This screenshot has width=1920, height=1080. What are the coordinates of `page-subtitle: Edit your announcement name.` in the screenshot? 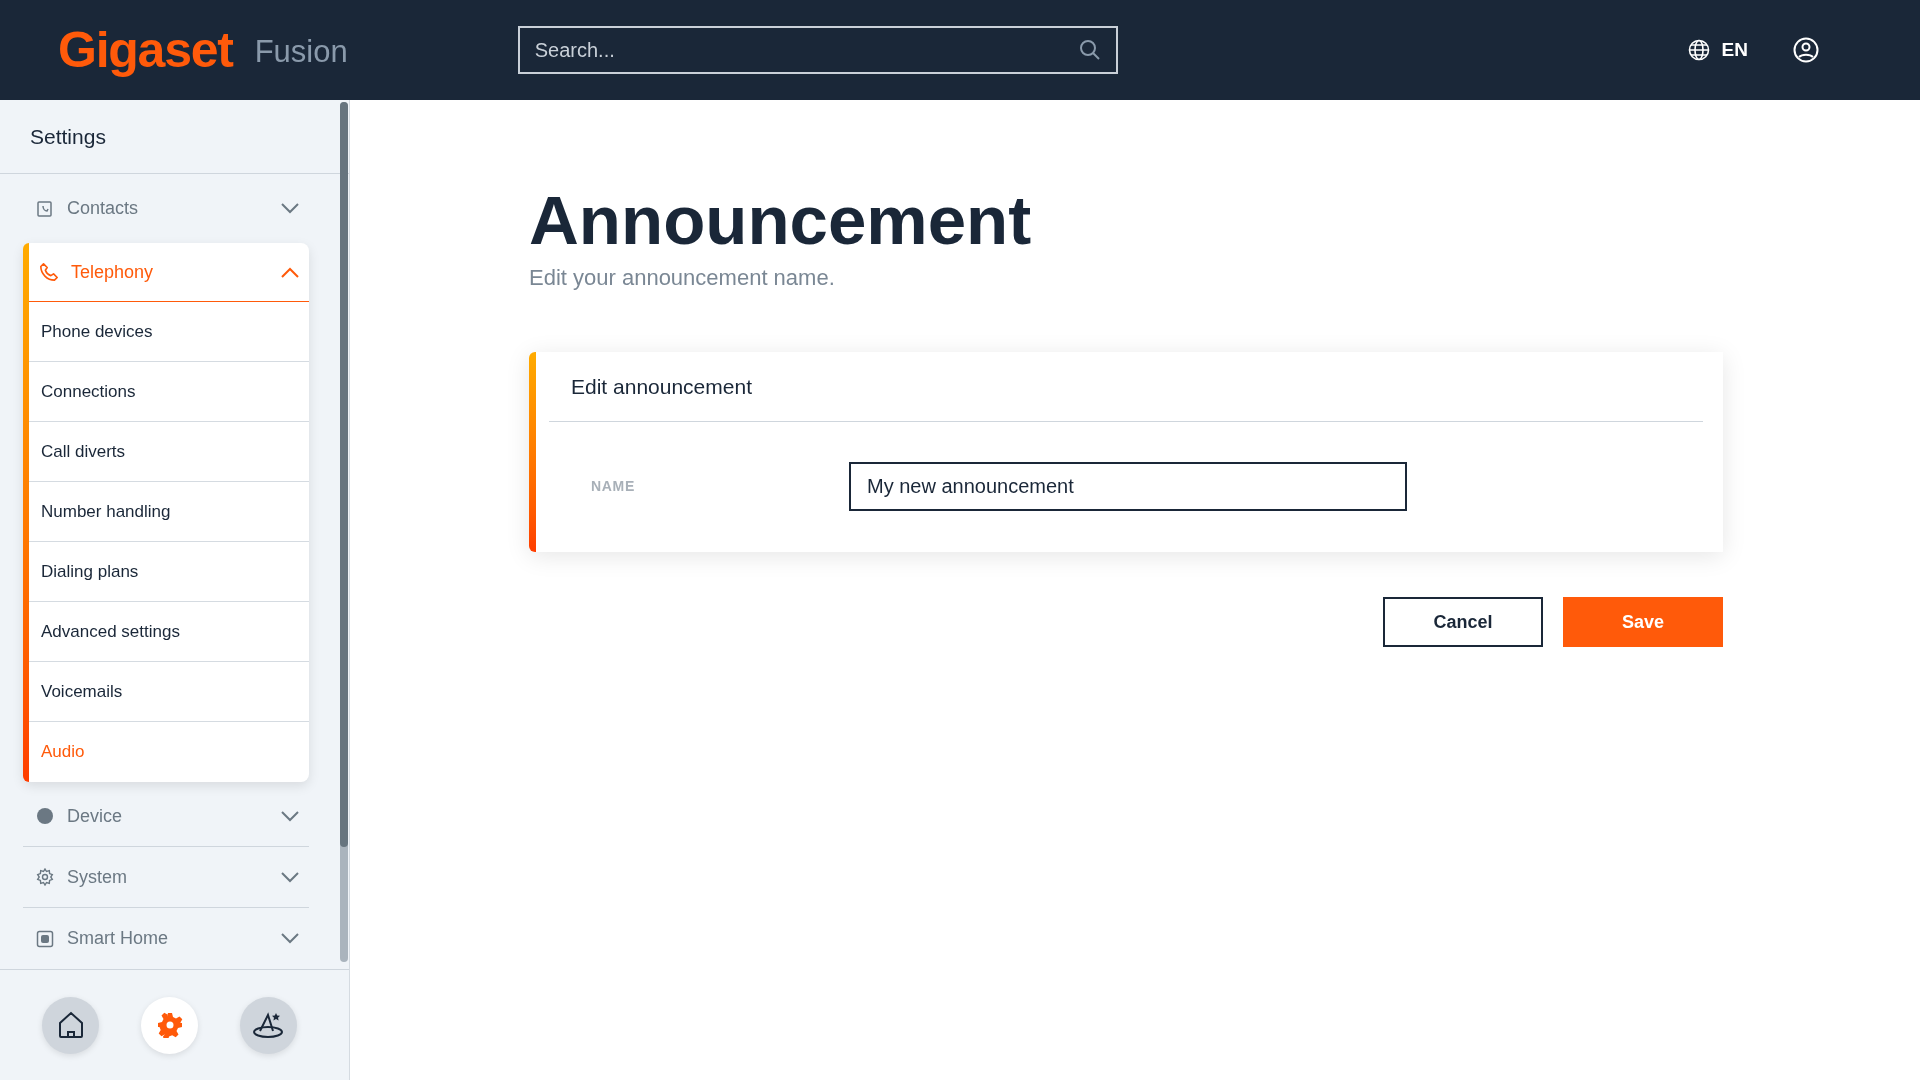 It's located at (682, 278).